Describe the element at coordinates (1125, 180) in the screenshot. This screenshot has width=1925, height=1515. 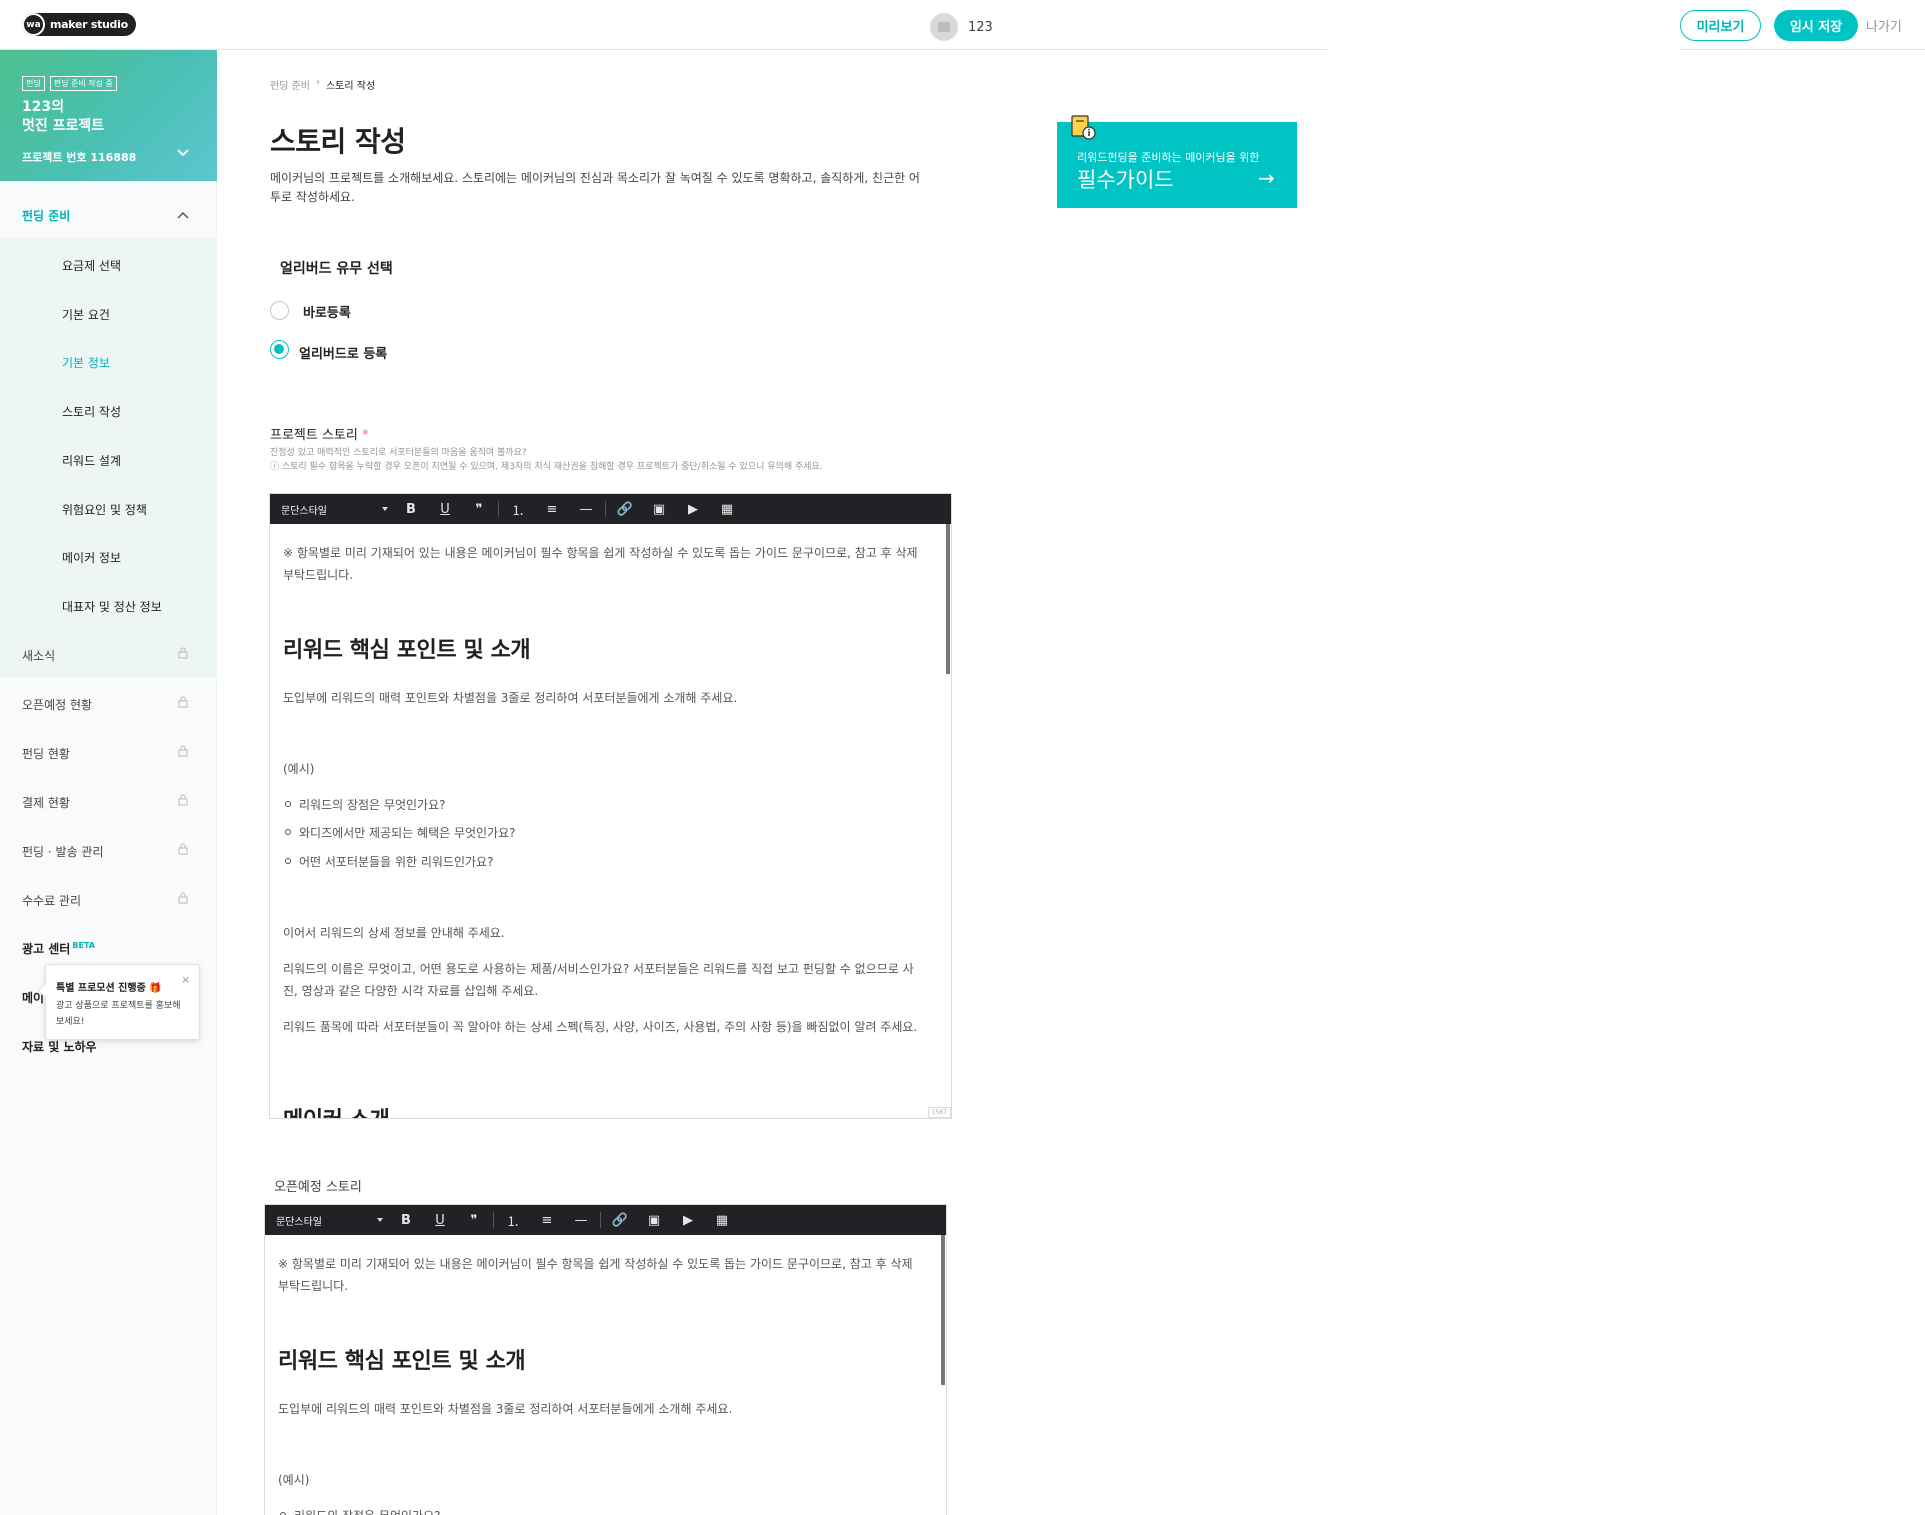
I see `guide-title: 필수가이드` at that location.